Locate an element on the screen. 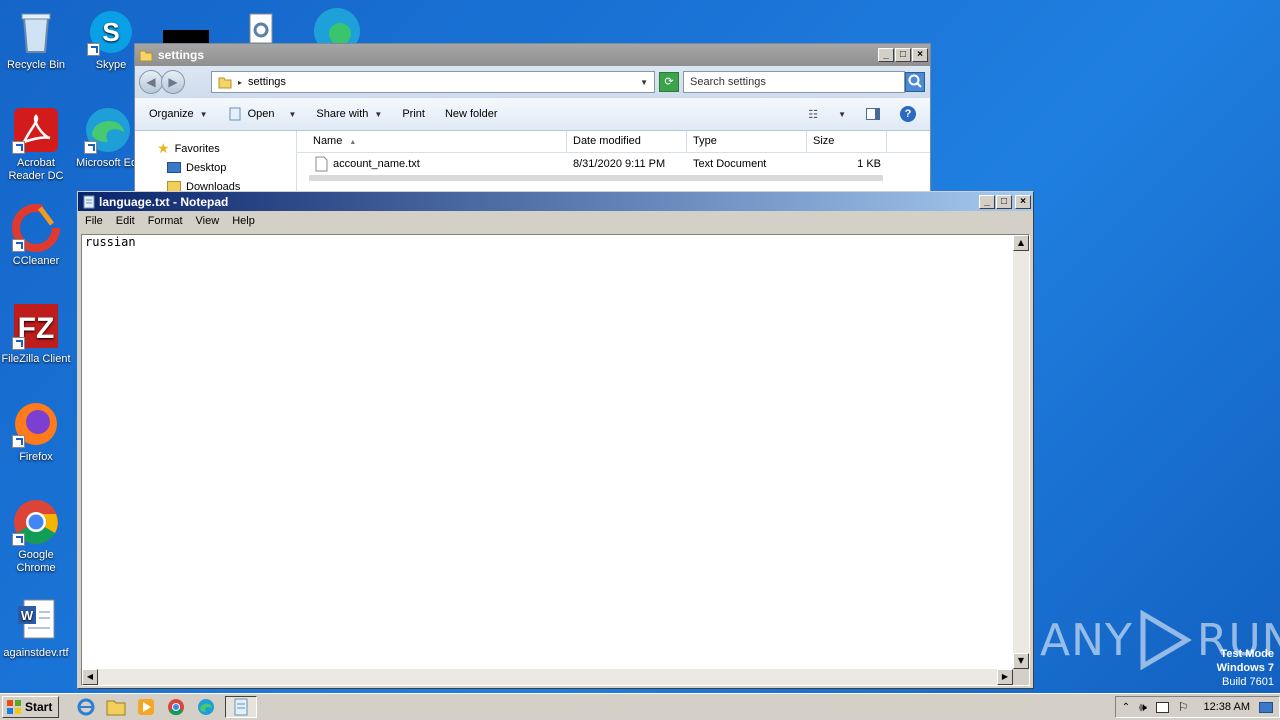  taskbar-notepad is located at coordinates (241, 707).